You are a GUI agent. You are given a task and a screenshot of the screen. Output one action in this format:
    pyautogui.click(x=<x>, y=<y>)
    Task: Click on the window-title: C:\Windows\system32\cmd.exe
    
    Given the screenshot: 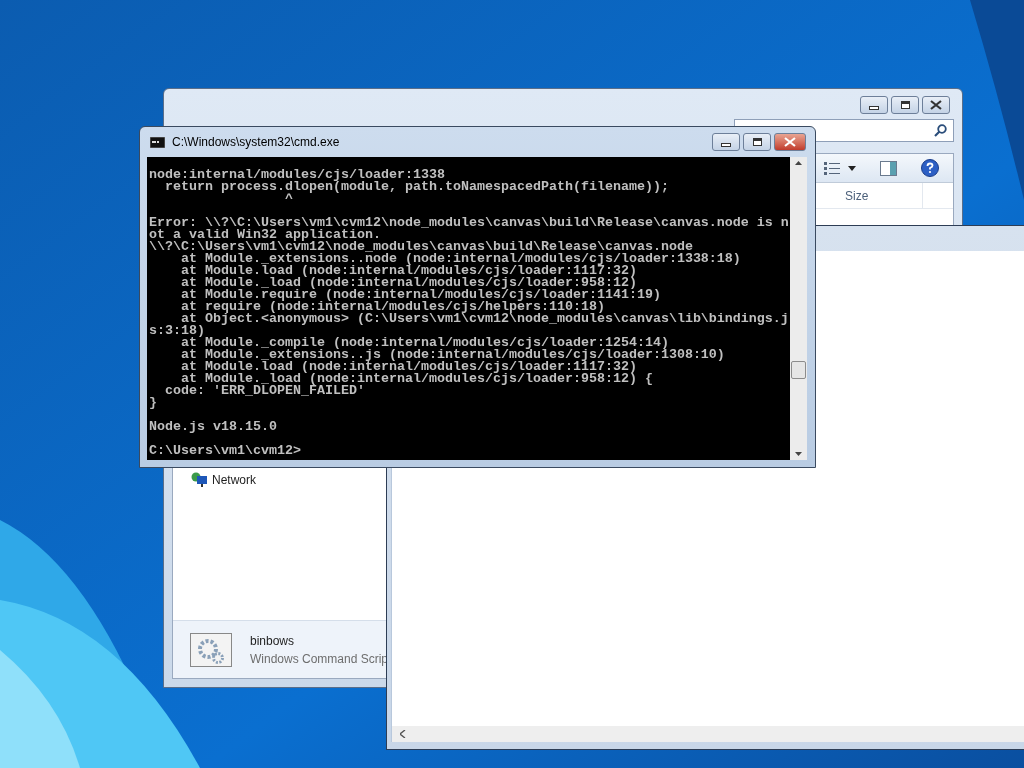 What is the action you would take?
    pyautogui.click(x=256, y=142)
    